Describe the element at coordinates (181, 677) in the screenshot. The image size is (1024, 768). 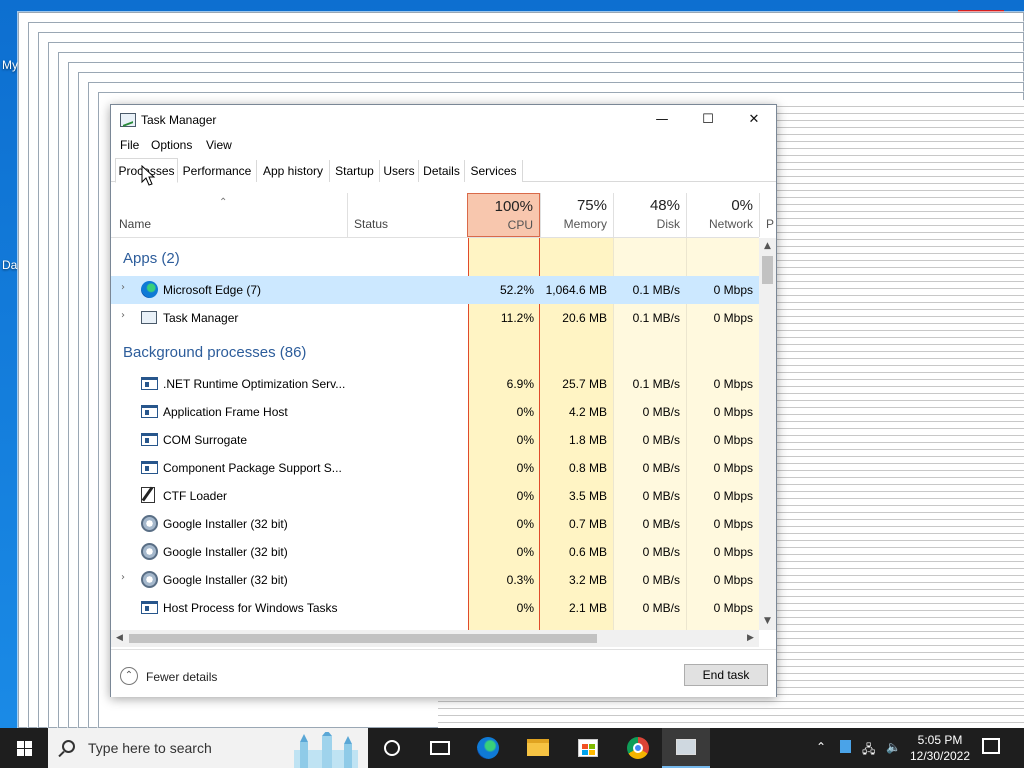
I see `fewer-details-link: Fewer details` at that location.